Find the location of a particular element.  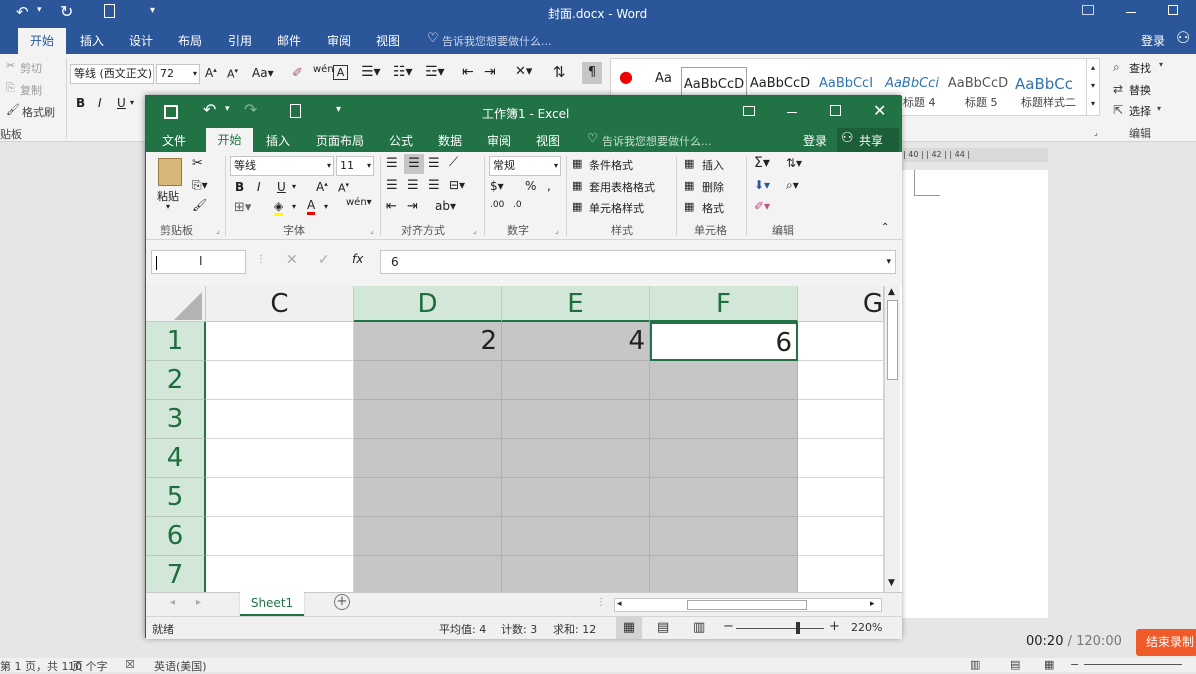

new-document-icon is located at coordinates (109, 11).